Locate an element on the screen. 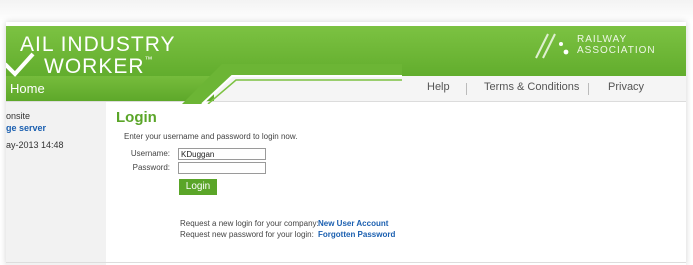 The width and height of the screenshot is (693, 265). brand-worker-text: WORKER is located at coordinates (94, 66).